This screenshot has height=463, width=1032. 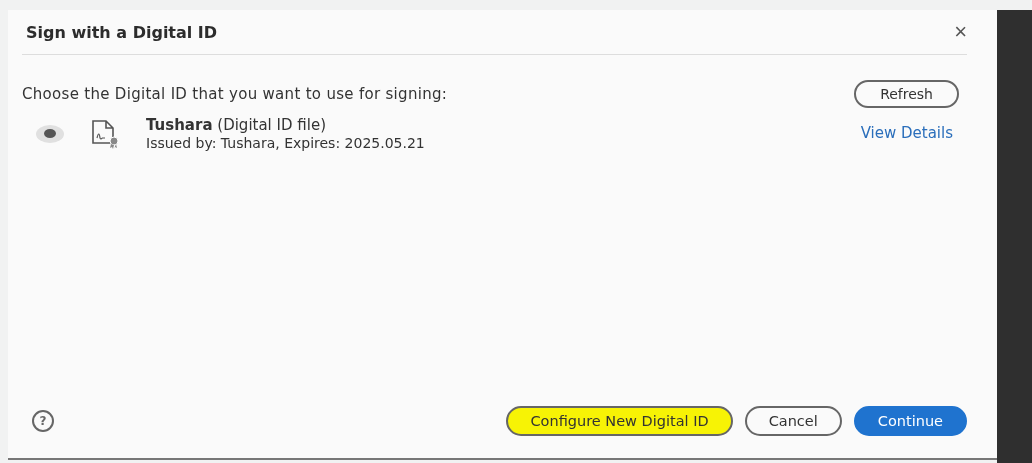 I want to click on help-button: ?, so click(x=43, y=421).